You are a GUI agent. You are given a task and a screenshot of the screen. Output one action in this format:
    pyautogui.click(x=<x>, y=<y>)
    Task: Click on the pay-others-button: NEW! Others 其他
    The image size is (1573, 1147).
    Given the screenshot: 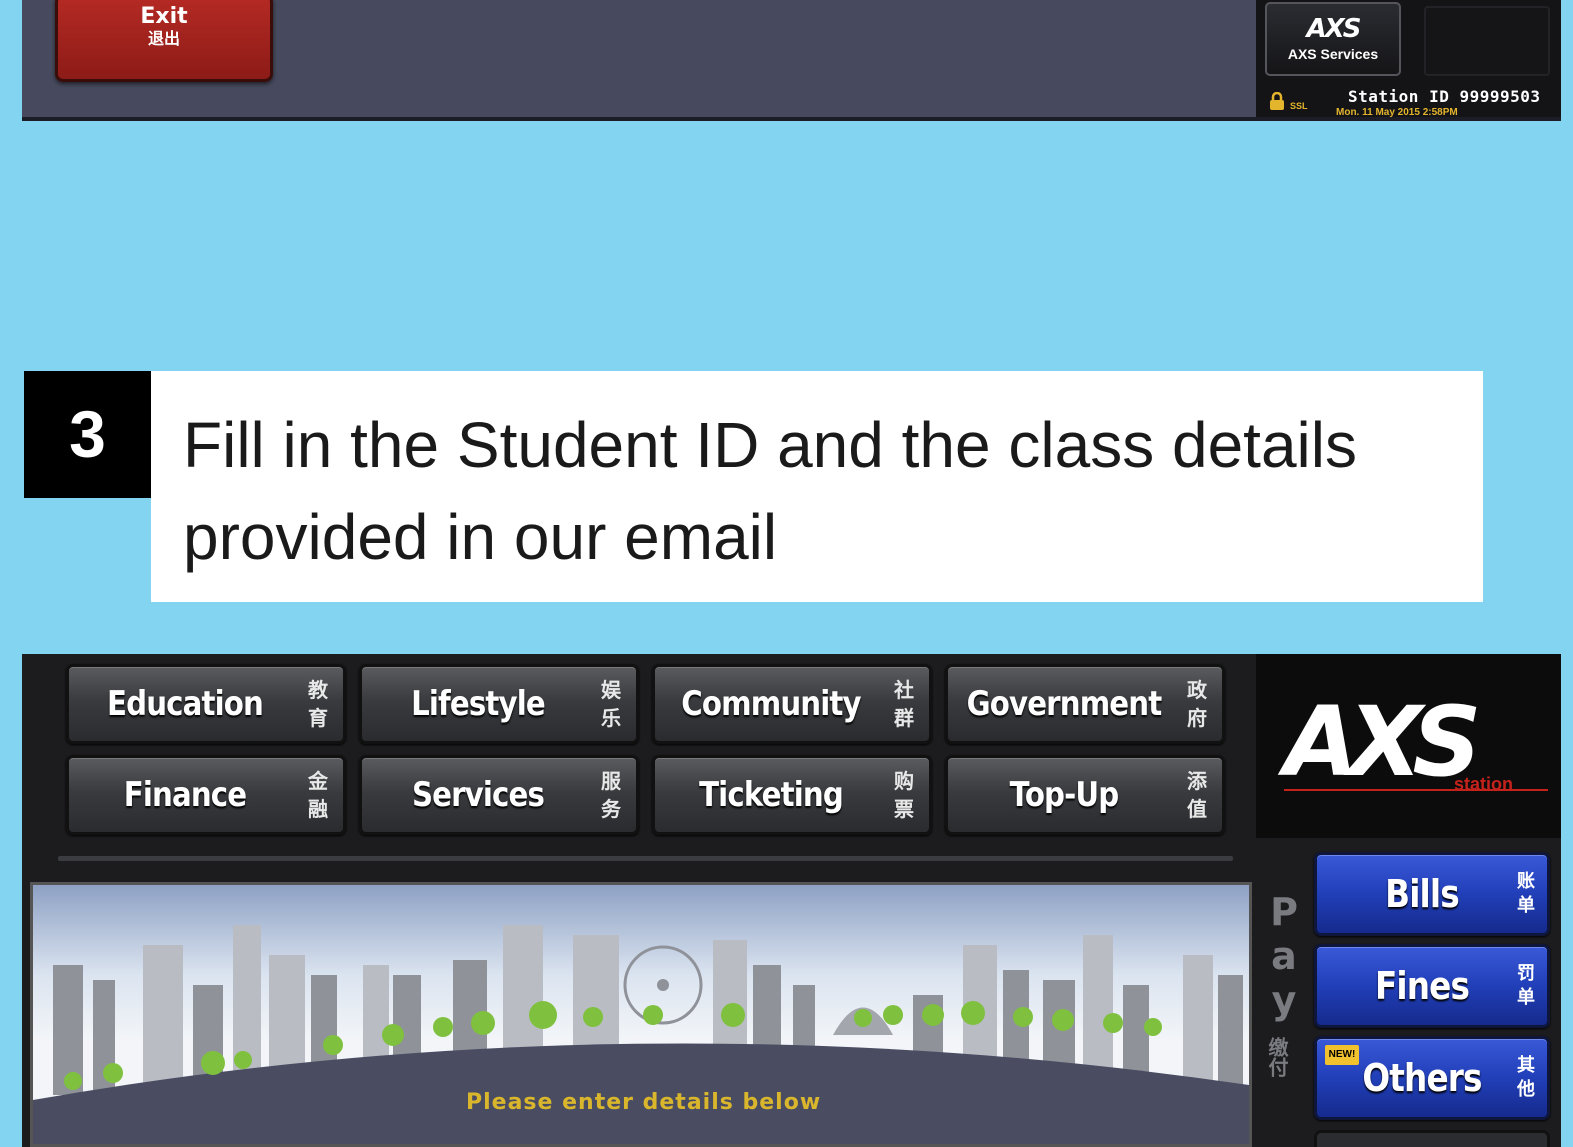 What is the action you would take?
    pyautogui.click(x=1432, y=1078)
    